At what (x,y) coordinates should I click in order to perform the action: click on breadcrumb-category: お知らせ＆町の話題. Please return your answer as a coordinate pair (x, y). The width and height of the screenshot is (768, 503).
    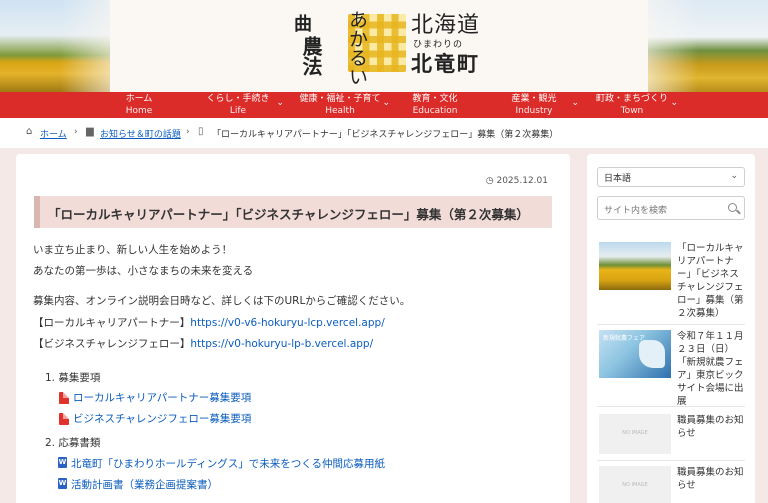
    Looking at the image, I should click on (140, 133).